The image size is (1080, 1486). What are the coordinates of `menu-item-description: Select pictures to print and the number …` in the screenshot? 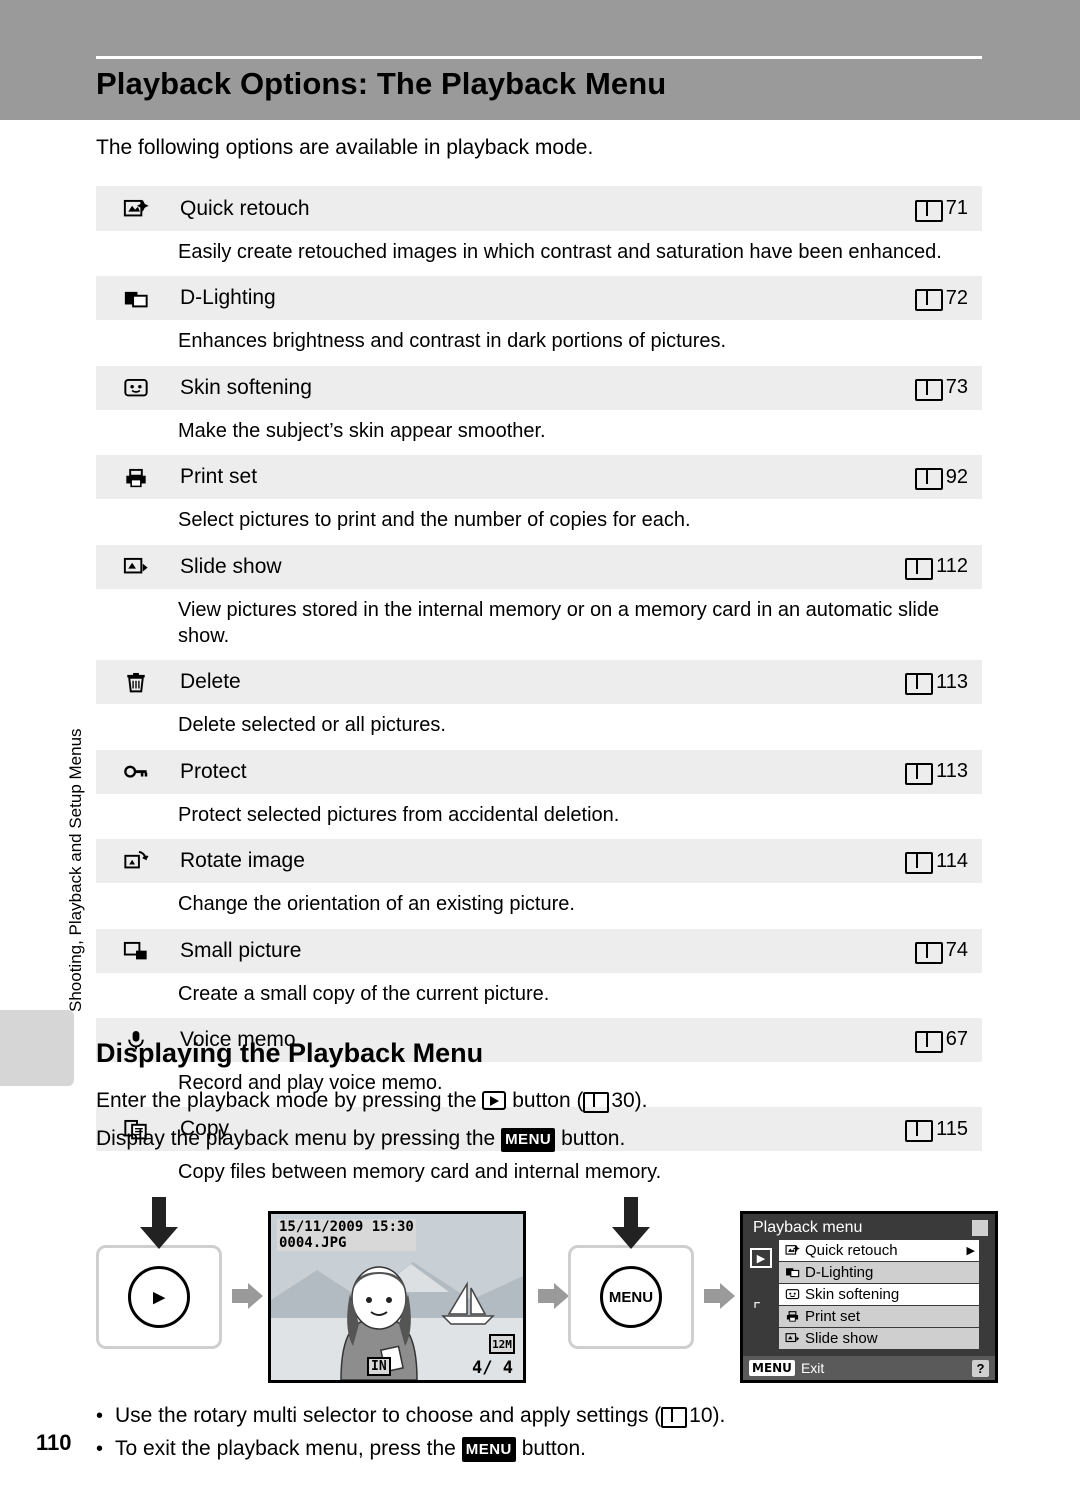 It's located at (539, 521).